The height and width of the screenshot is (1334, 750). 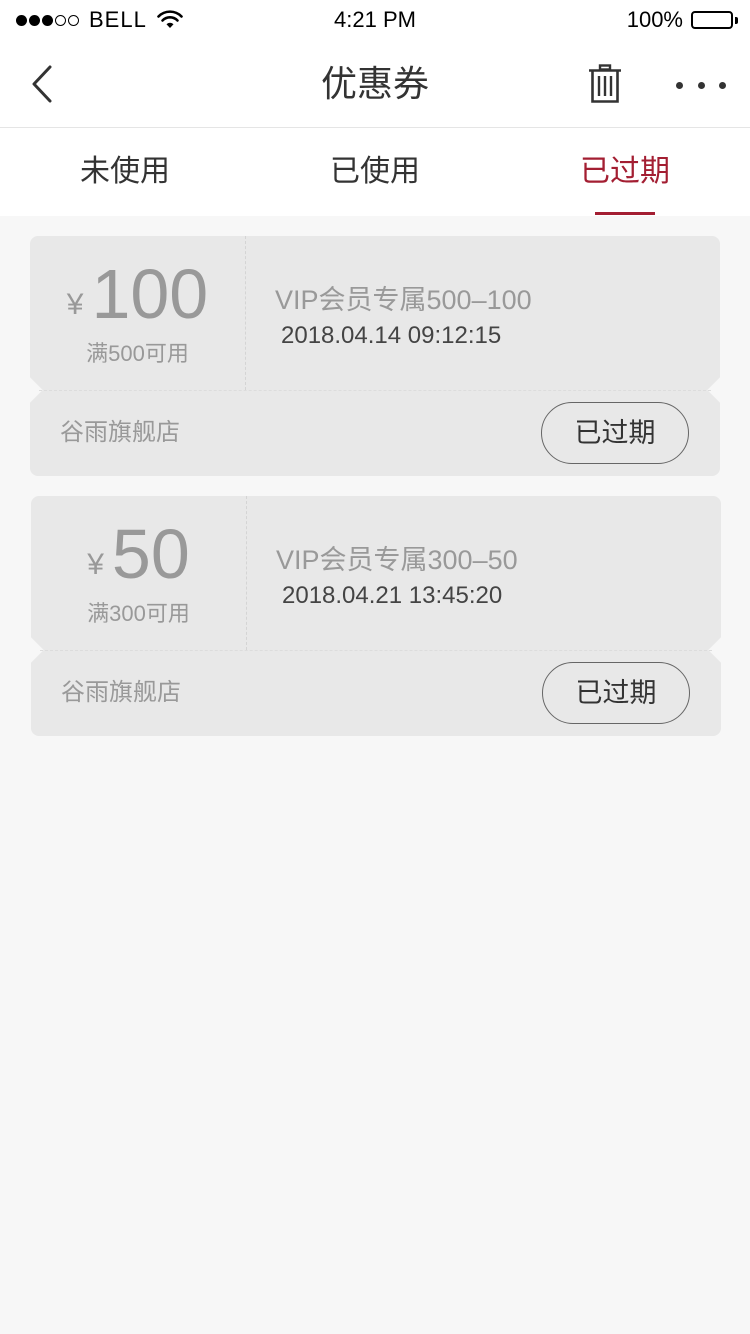 I want to click on tab-used: 已使用, so click(x=375, y=172).